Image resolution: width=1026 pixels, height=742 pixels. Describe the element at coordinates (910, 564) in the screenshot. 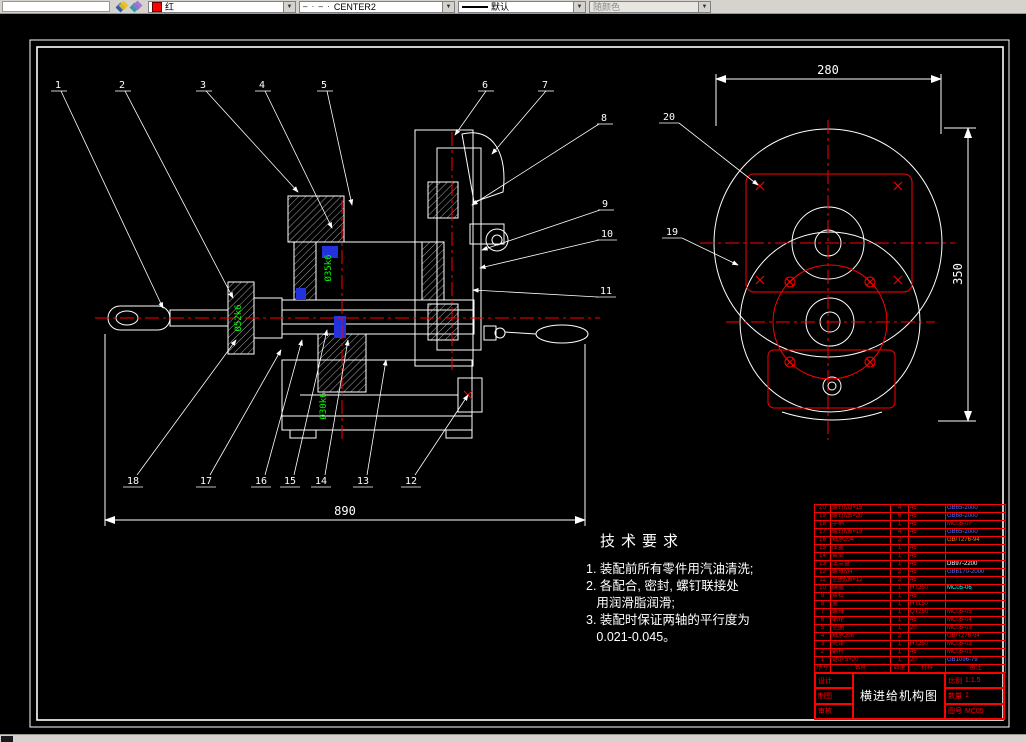

I see `bom-row: 13 法兰盘 1 45 DB97-2200` at that location.